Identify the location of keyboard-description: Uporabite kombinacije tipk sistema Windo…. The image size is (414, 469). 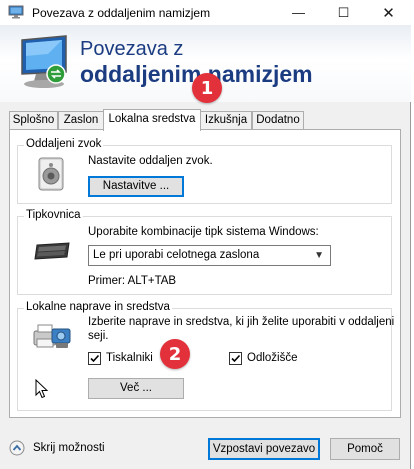
(203, 232).